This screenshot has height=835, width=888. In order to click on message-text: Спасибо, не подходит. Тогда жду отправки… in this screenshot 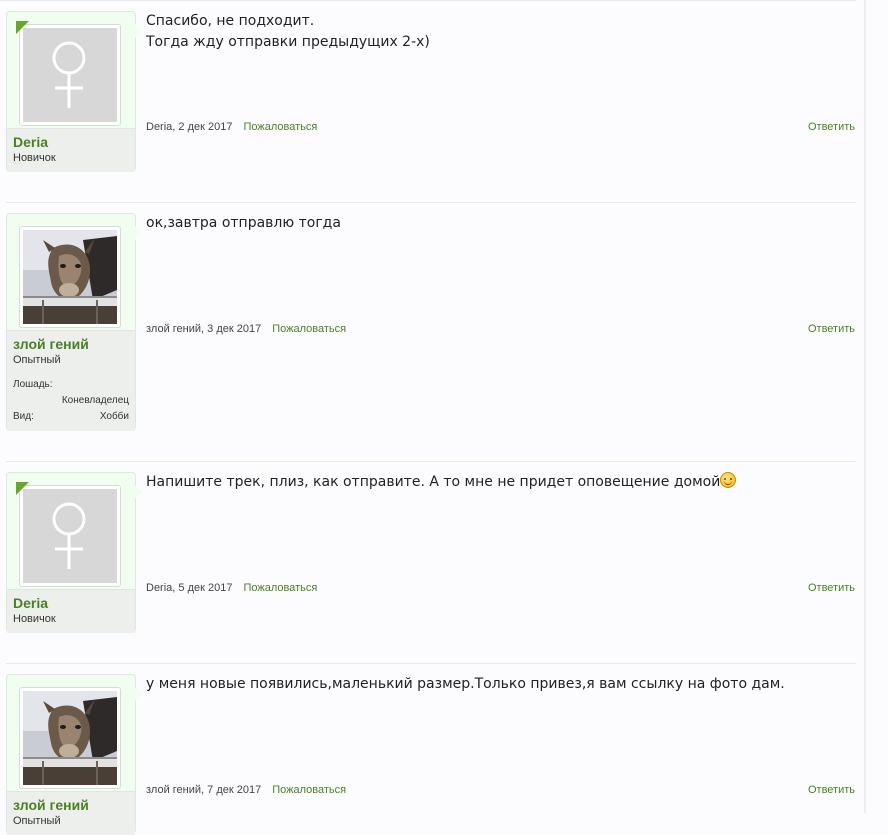, I will do `click(496, 32)`.